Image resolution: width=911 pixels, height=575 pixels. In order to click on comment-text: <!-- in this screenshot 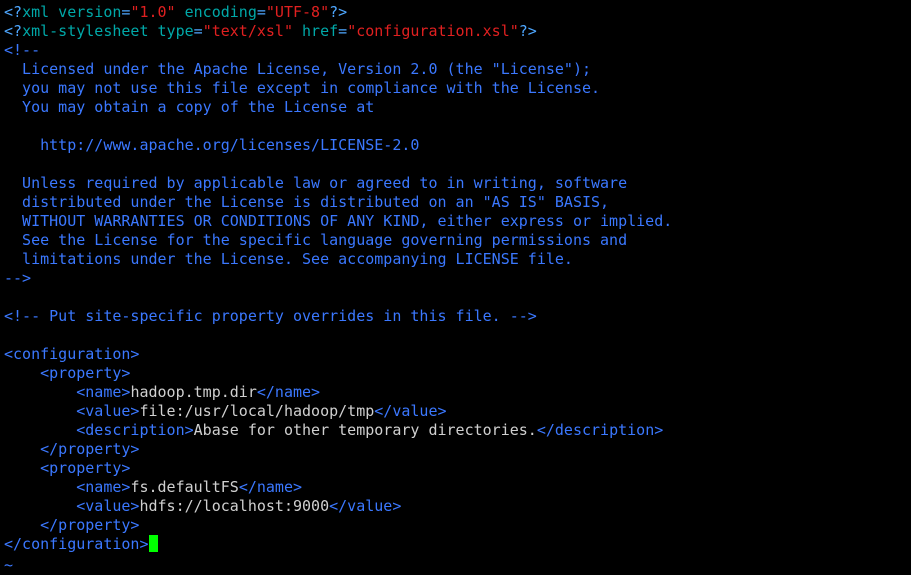, I will do `click(22, 50)`.